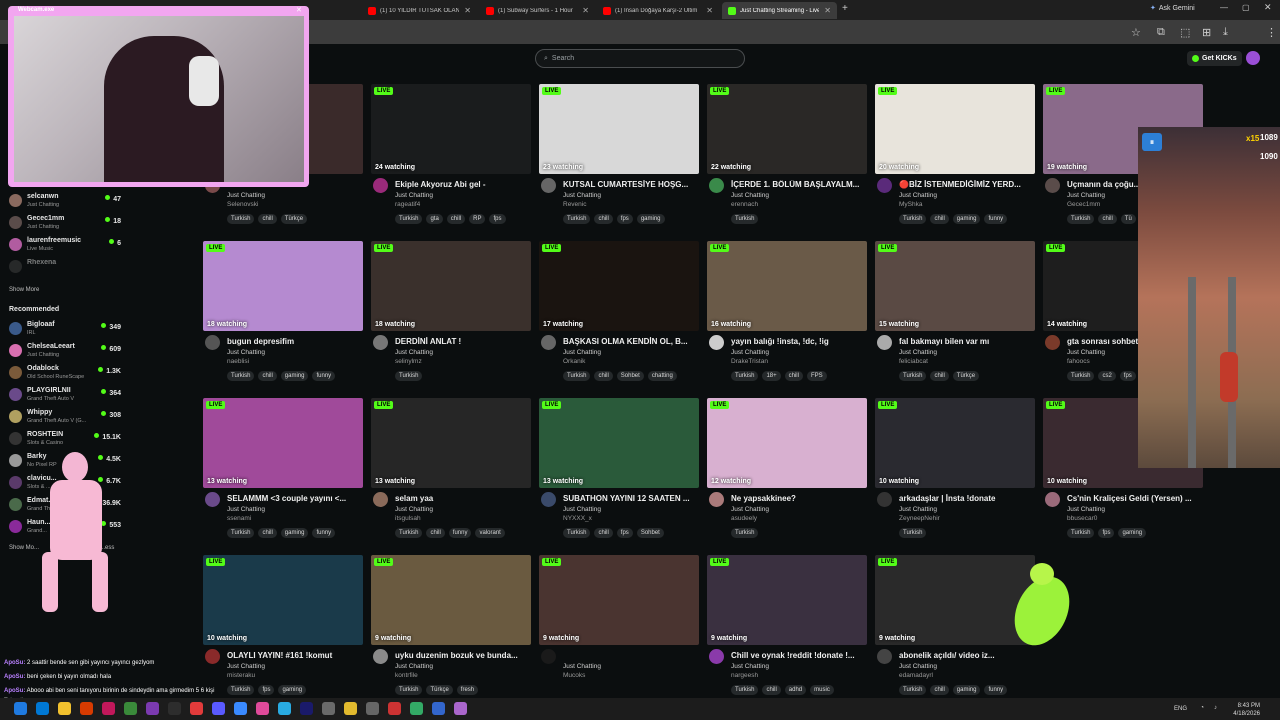  I want to click on tag-chip: Tü, so click(1128, 219).